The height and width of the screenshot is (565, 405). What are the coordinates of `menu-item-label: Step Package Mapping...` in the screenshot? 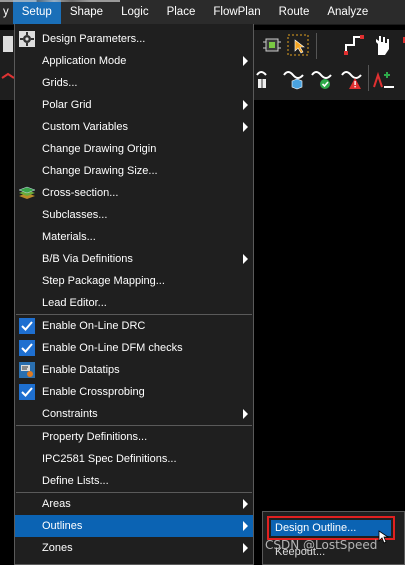 It's located at (103, 281).